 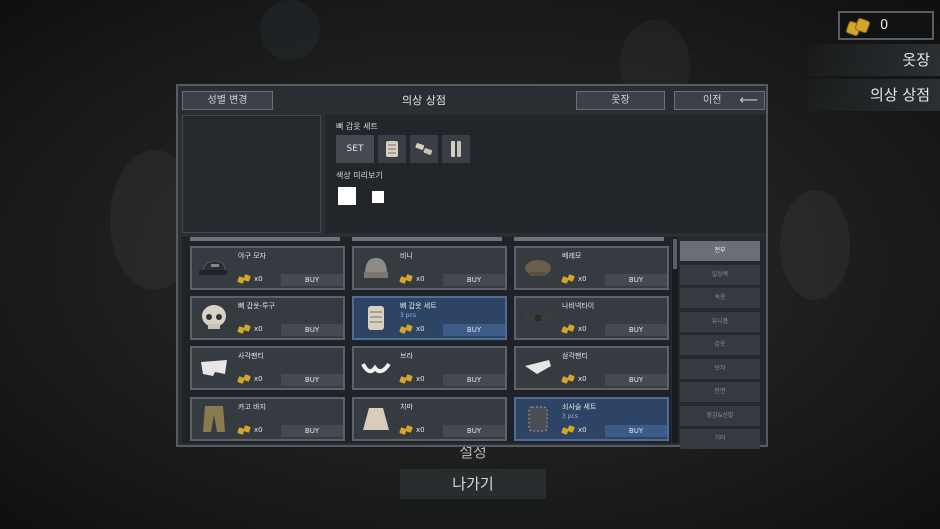 What do you see at coordinates (538, 318) in the screenshot?
I see `bow-tie-icon` at bounding box center [538, 318].